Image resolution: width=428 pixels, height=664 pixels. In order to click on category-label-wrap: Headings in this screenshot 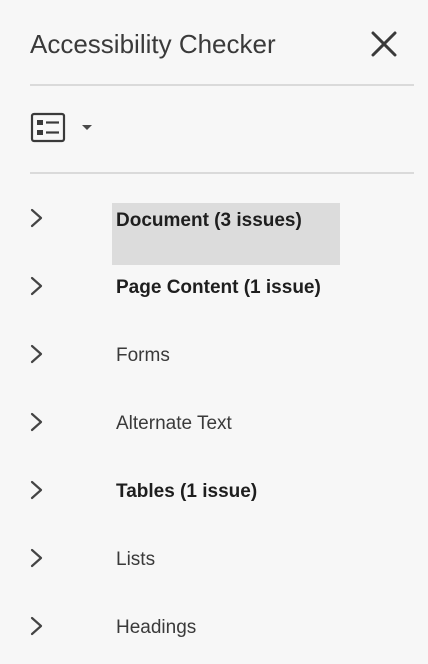, I will do `click(156, 637)`.